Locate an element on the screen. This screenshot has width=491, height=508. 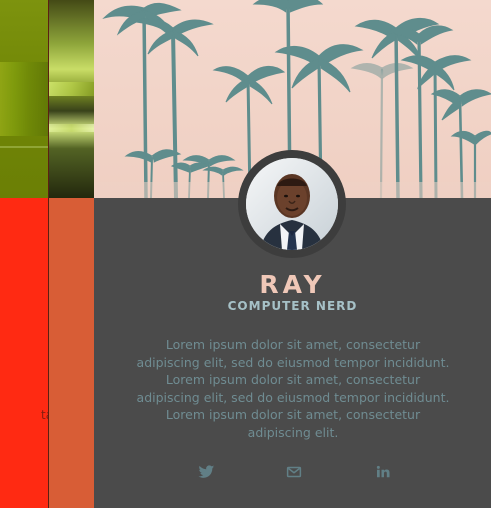
linkedin-icon is located at coordinates (383, 471).